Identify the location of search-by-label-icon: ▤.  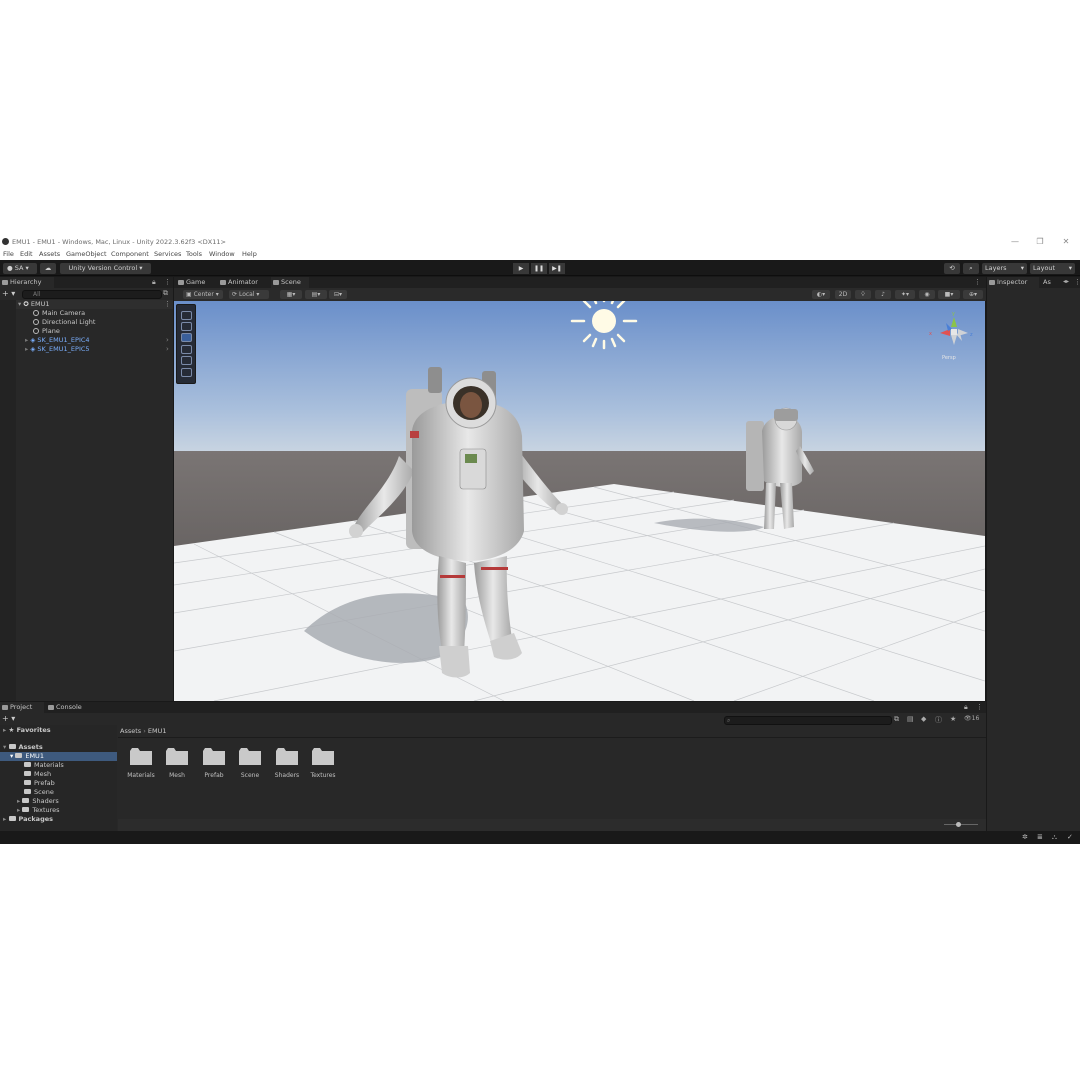
(910, 719).